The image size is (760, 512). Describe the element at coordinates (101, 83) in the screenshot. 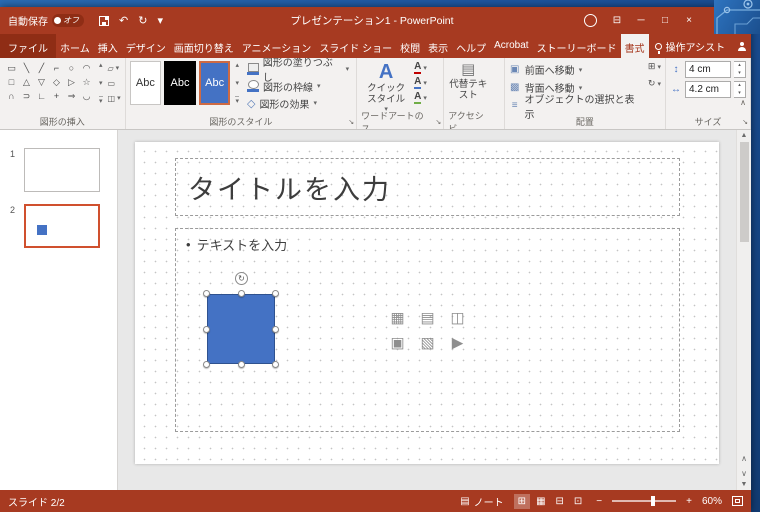

I see `gallery-down-icon: ▾` at that location.